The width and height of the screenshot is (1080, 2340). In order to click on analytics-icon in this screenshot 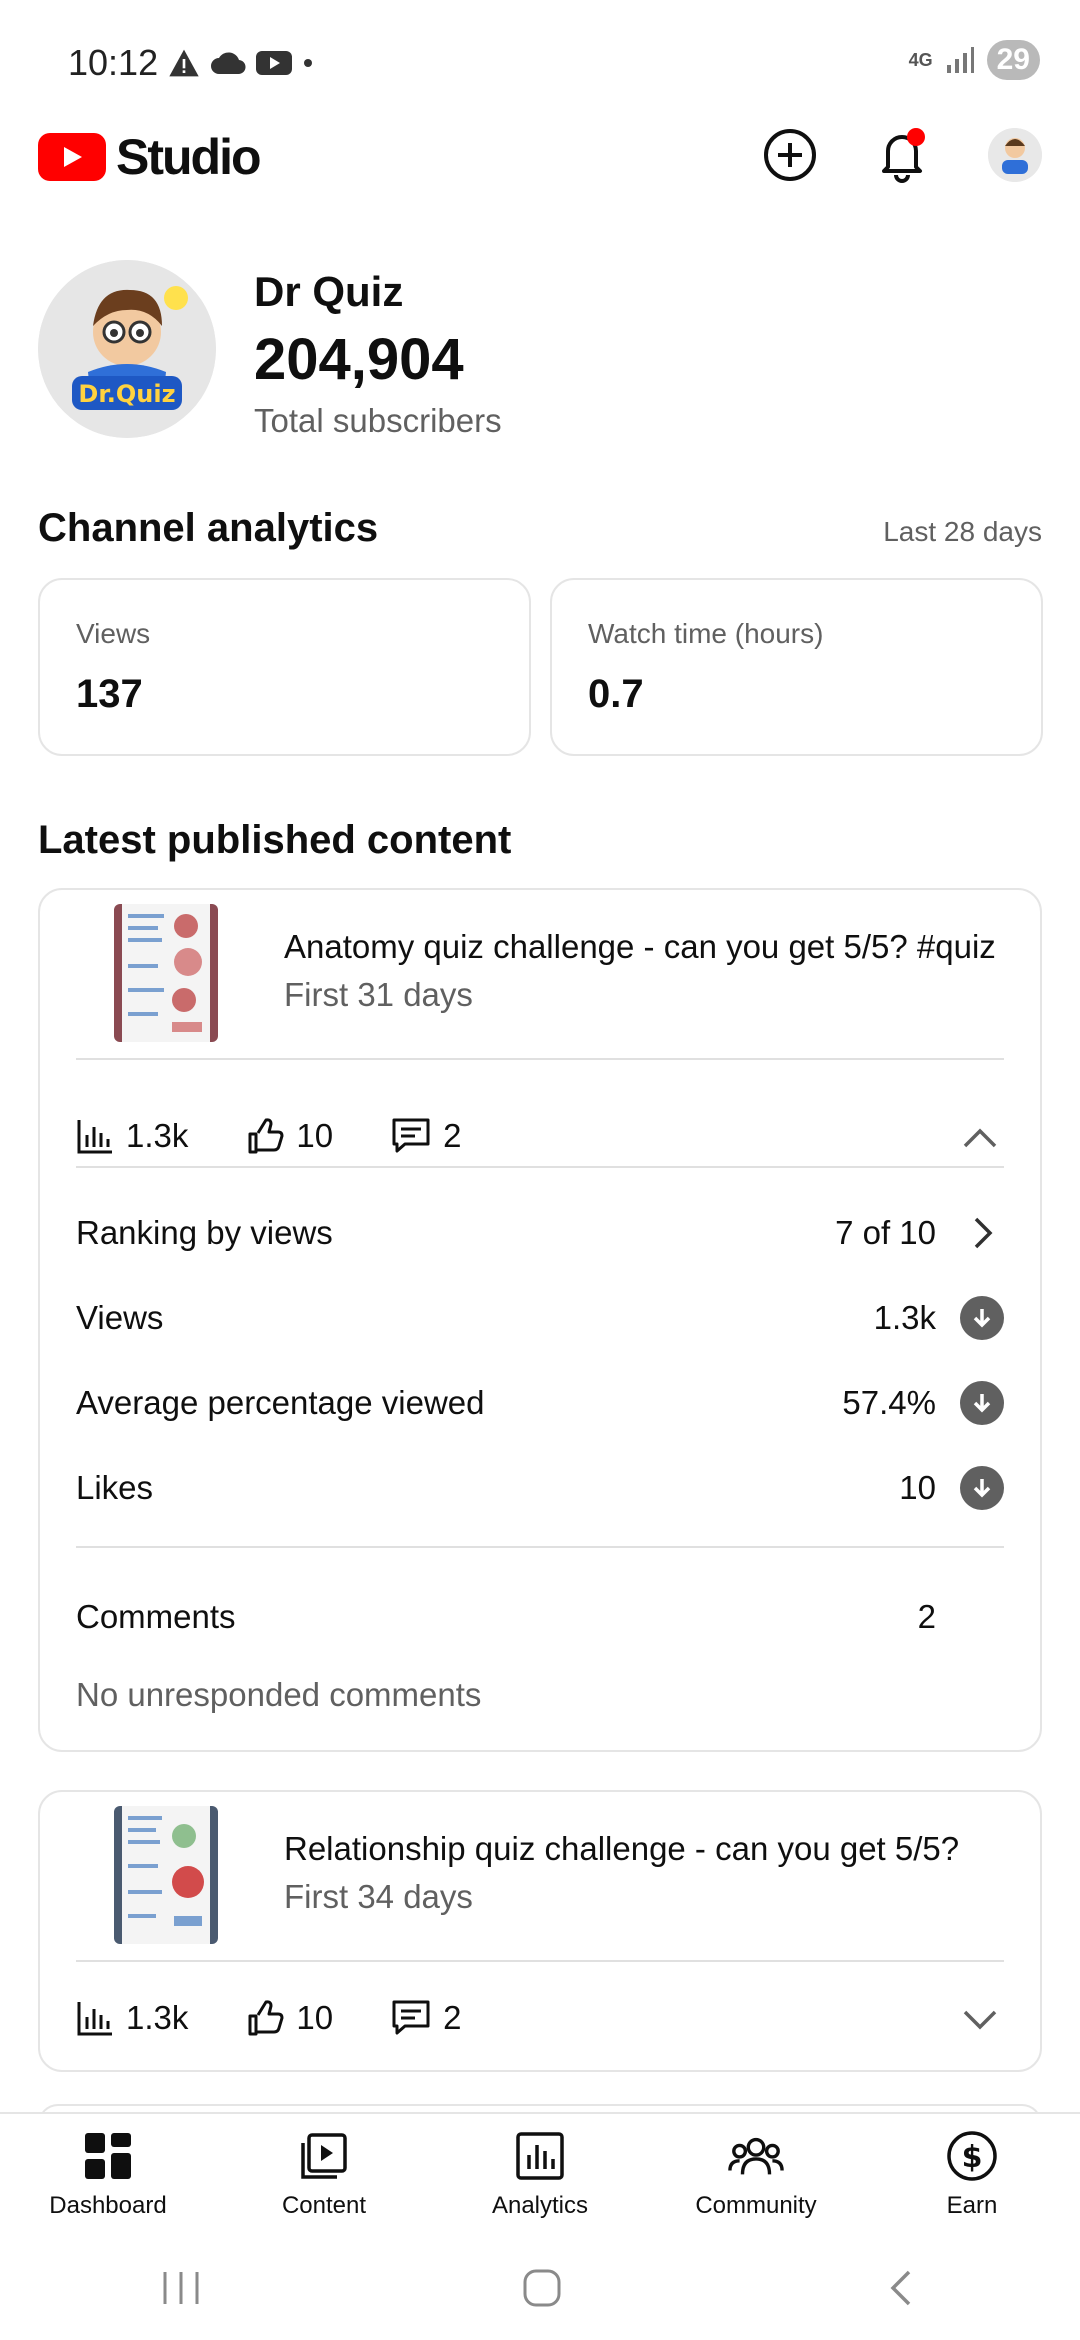, I will do `click(540, 2156)`.